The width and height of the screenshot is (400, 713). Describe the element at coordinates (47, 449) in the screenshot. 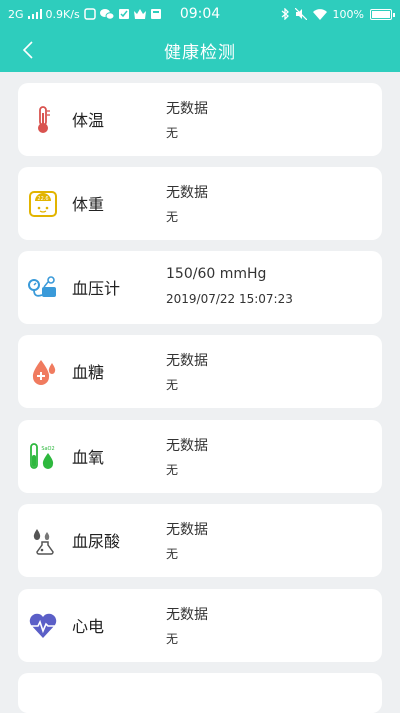

I see `oxygen-label: SaO2` at that location.